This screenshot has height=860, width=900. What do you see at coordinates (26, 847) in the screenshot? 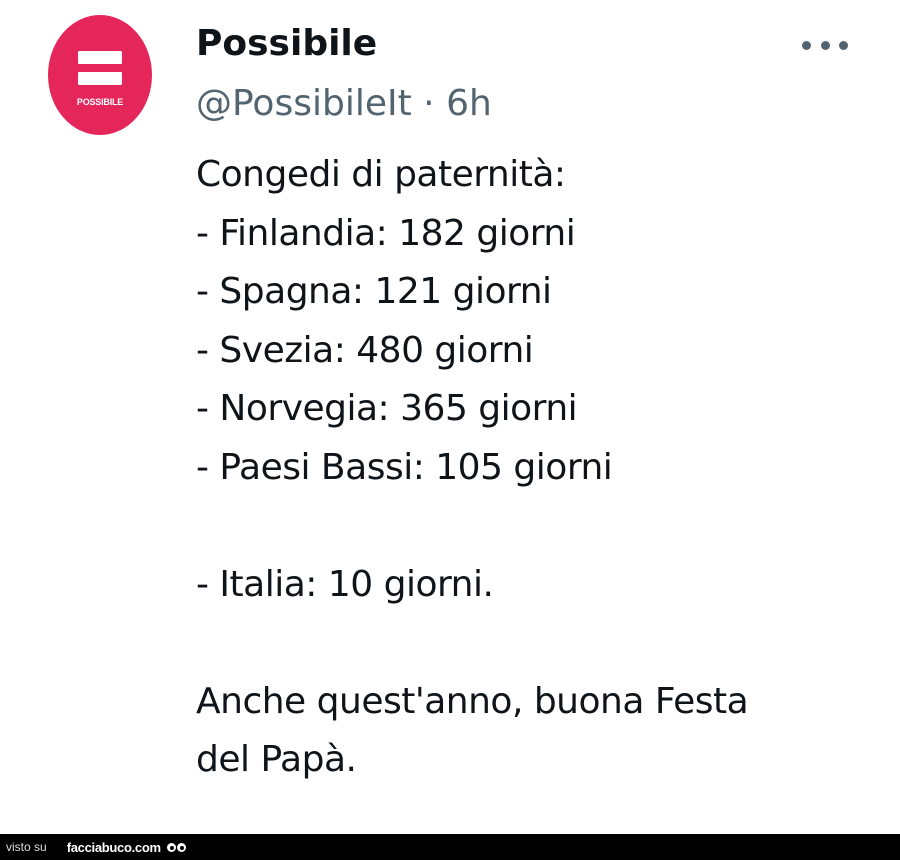
I see `footer-visto-su: visto su` at bounding box center [26, 847].